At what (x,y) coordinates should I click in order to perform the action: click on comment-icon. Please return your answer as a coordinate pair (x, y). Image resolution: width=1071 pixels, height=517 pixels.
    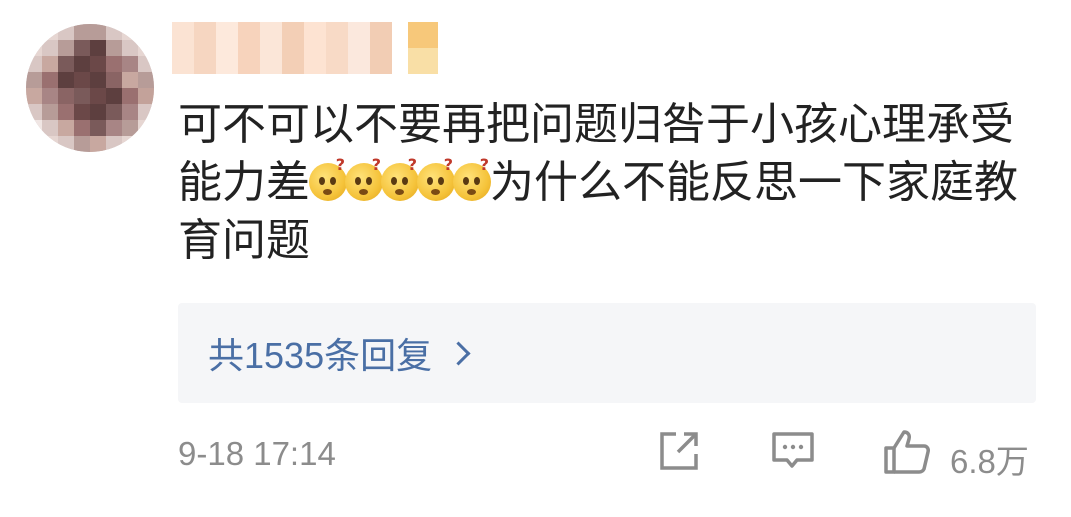
    Looking at the image, I should click on (793, 450).